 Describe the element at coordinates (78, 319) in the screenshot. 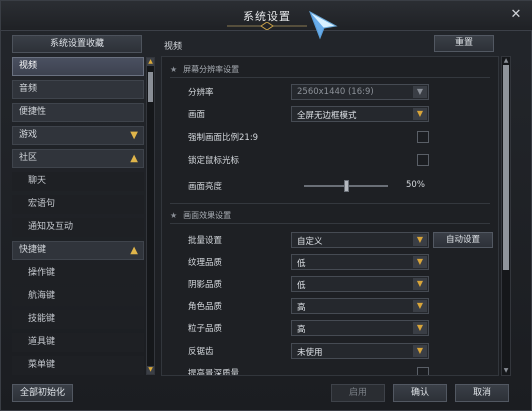

I see `sidebar-subitem-skill-keys: 技能键` at that location.